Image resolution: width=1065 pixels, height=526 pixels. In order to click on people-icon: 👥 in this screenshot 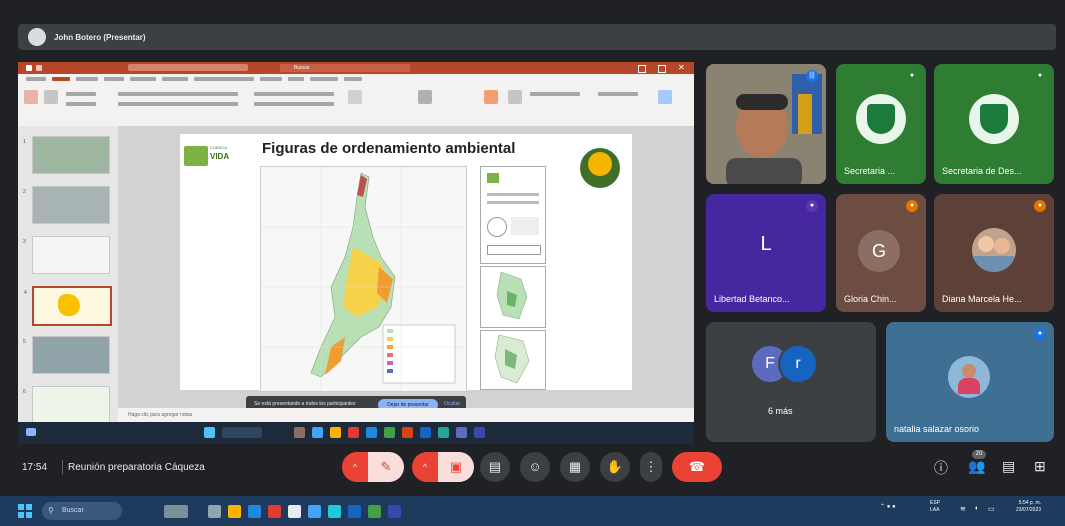, I will do `click(977, 466)`.